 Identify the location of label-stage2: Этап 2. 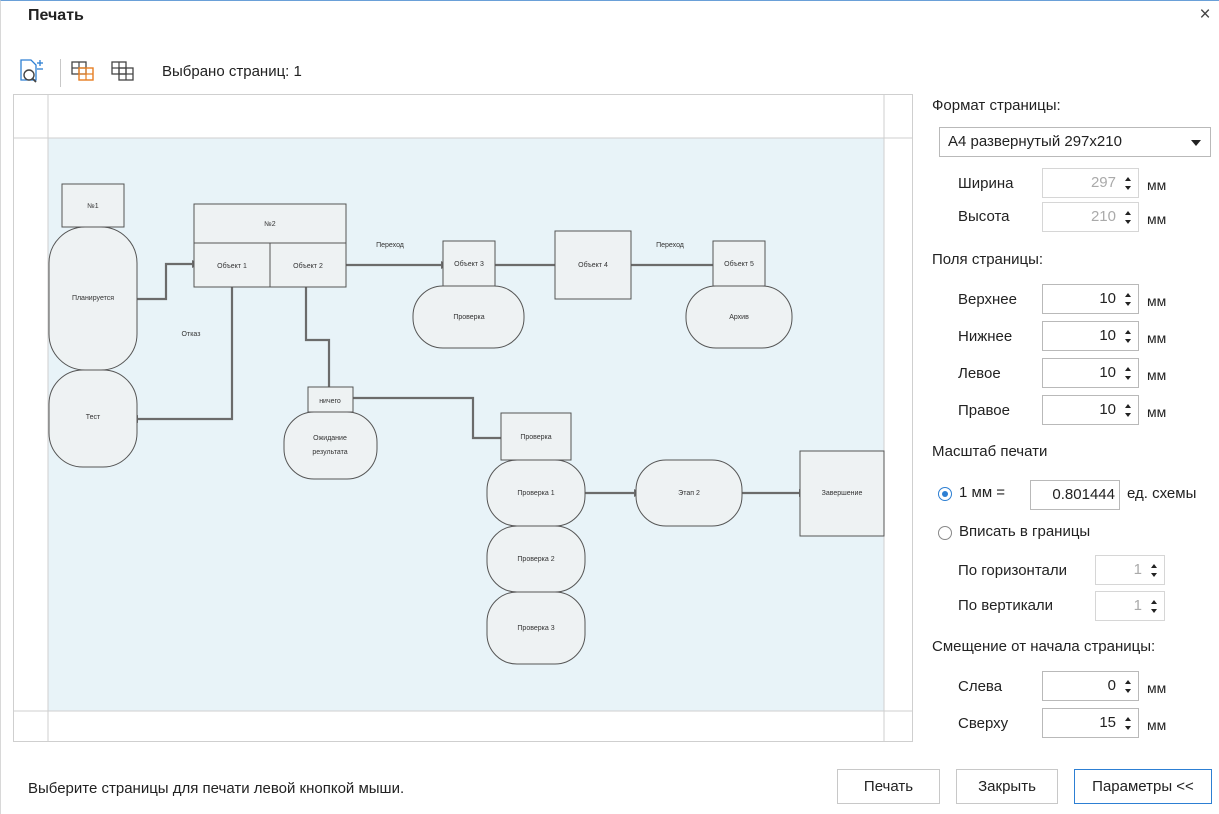
(689, 493).